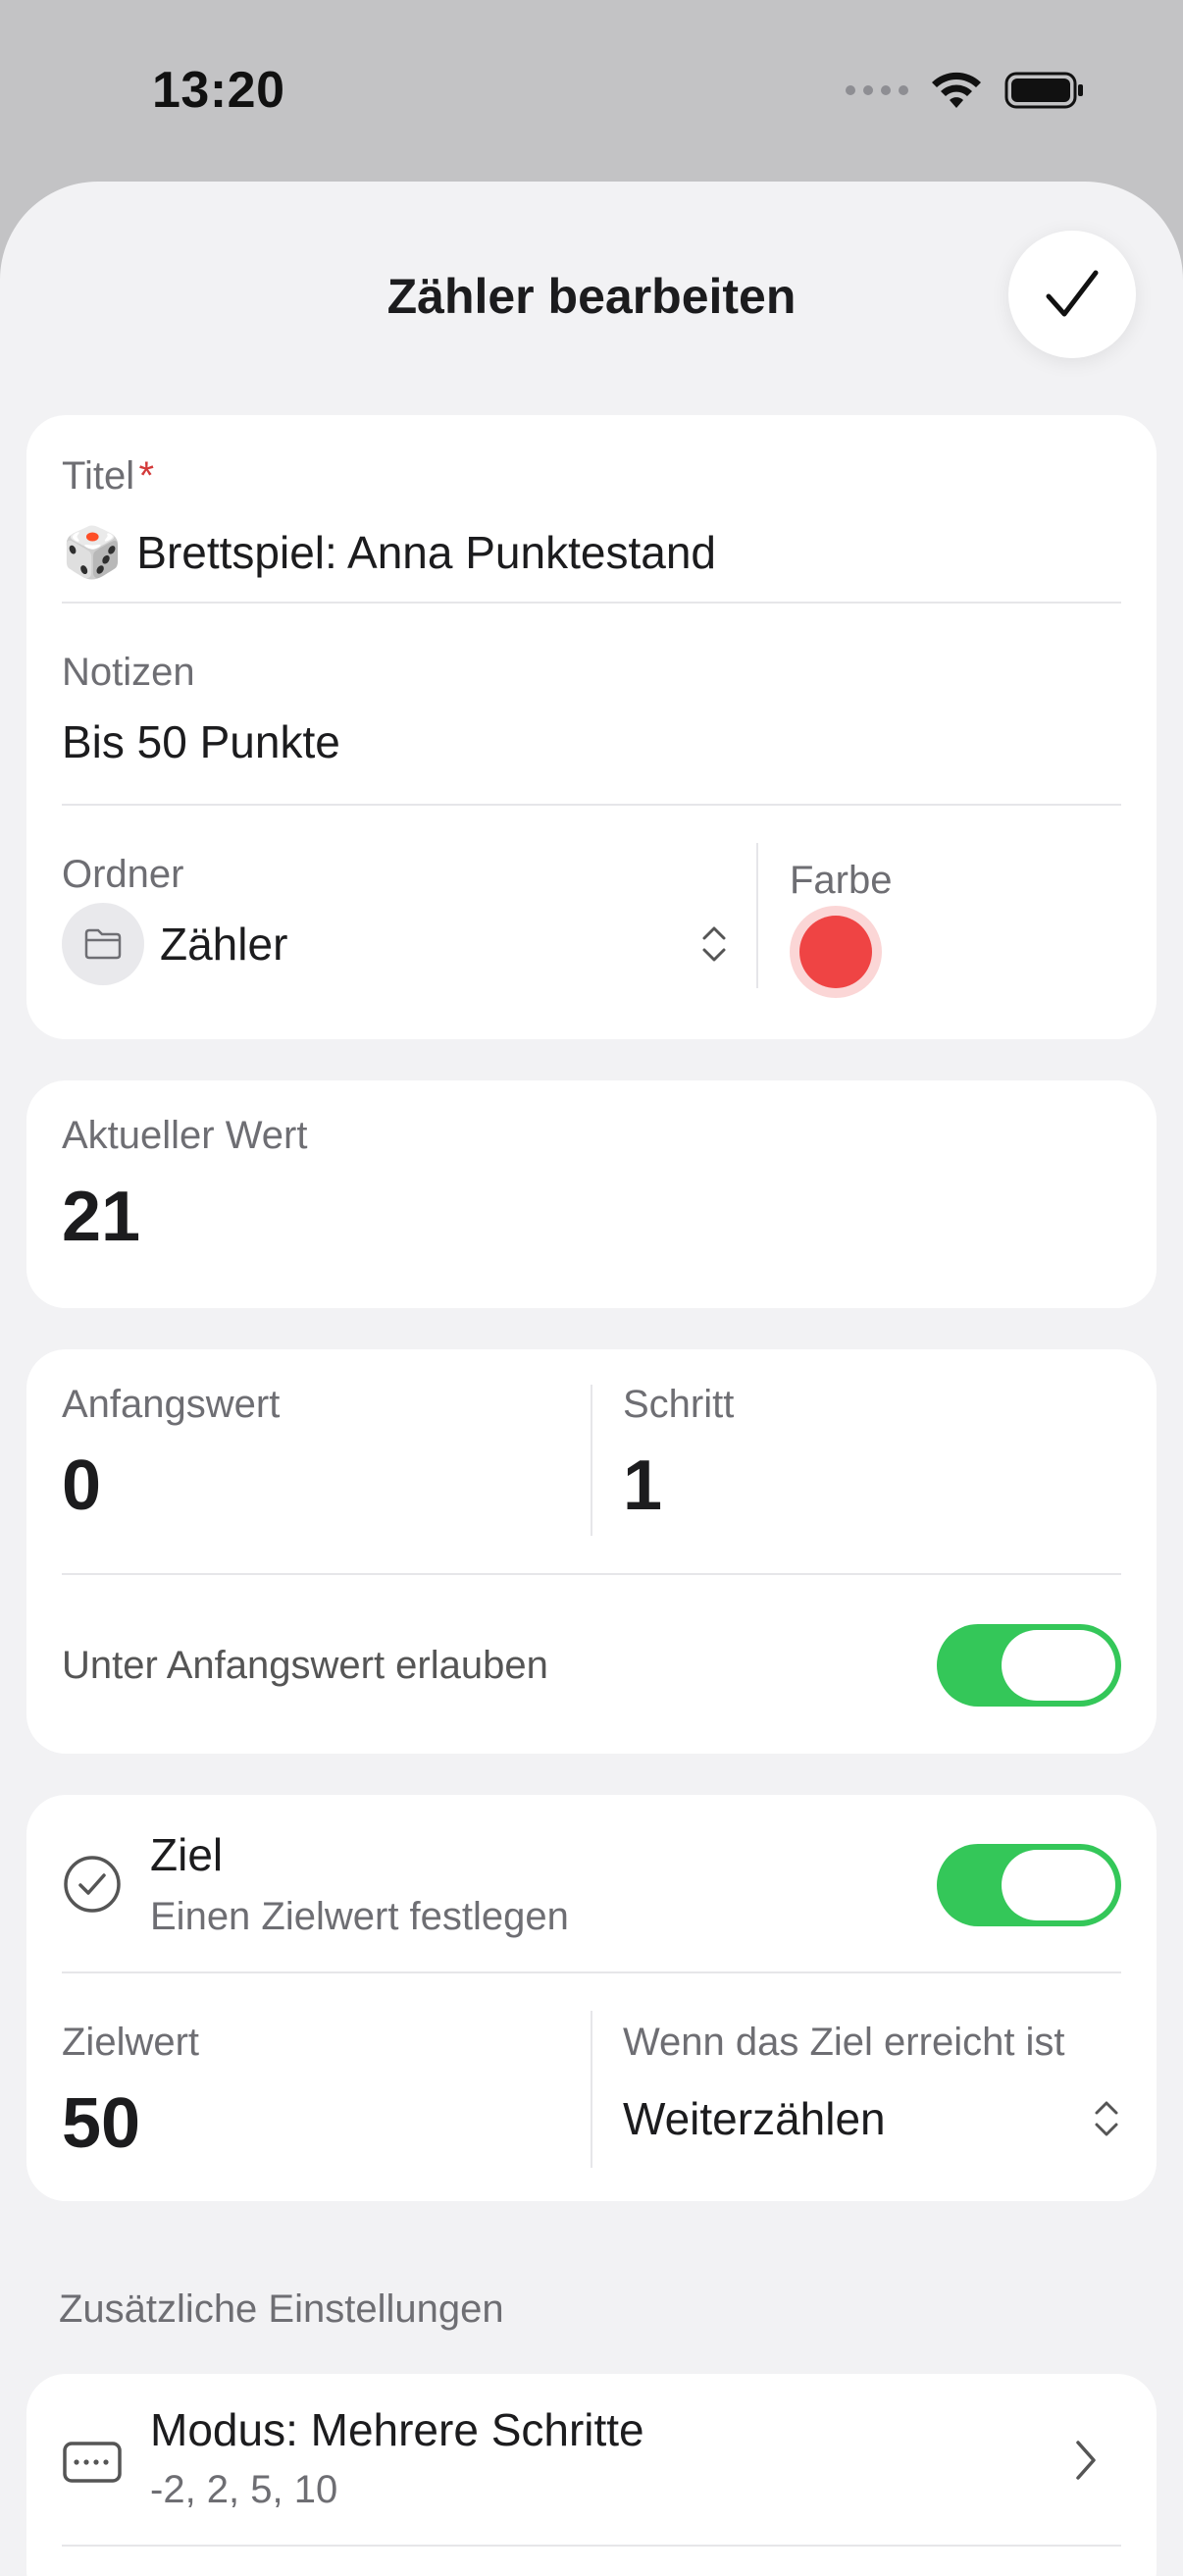  Describe the element at coordinates (123, 874) in the screenshot. I see `folder-label: Ordner` at that location.